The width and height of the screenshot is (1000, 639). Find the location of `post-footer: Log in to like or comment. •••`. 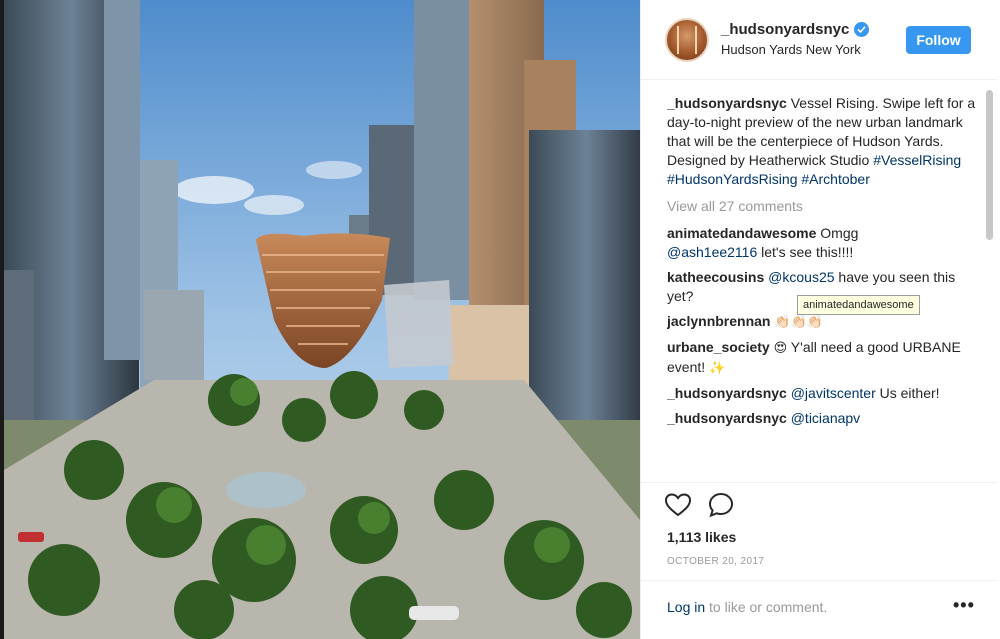

post-footer: Log in to like or comment. ••• is located at coordinates (819, 609).